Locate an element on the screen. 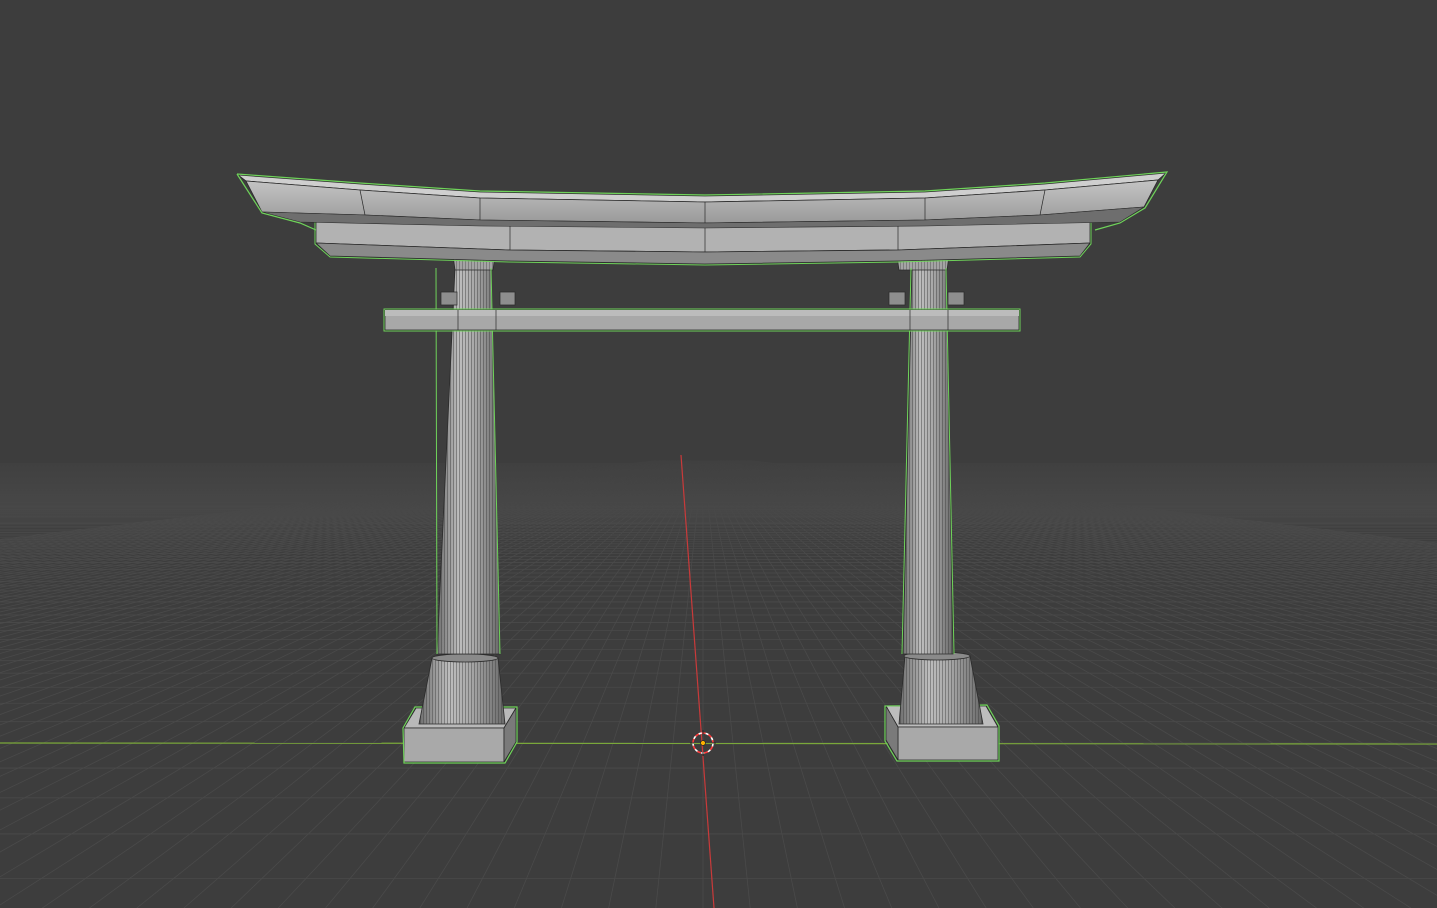 The height and width of the screenshot is (908, 1437). horizon-fade is located at coordinates (718, 480).